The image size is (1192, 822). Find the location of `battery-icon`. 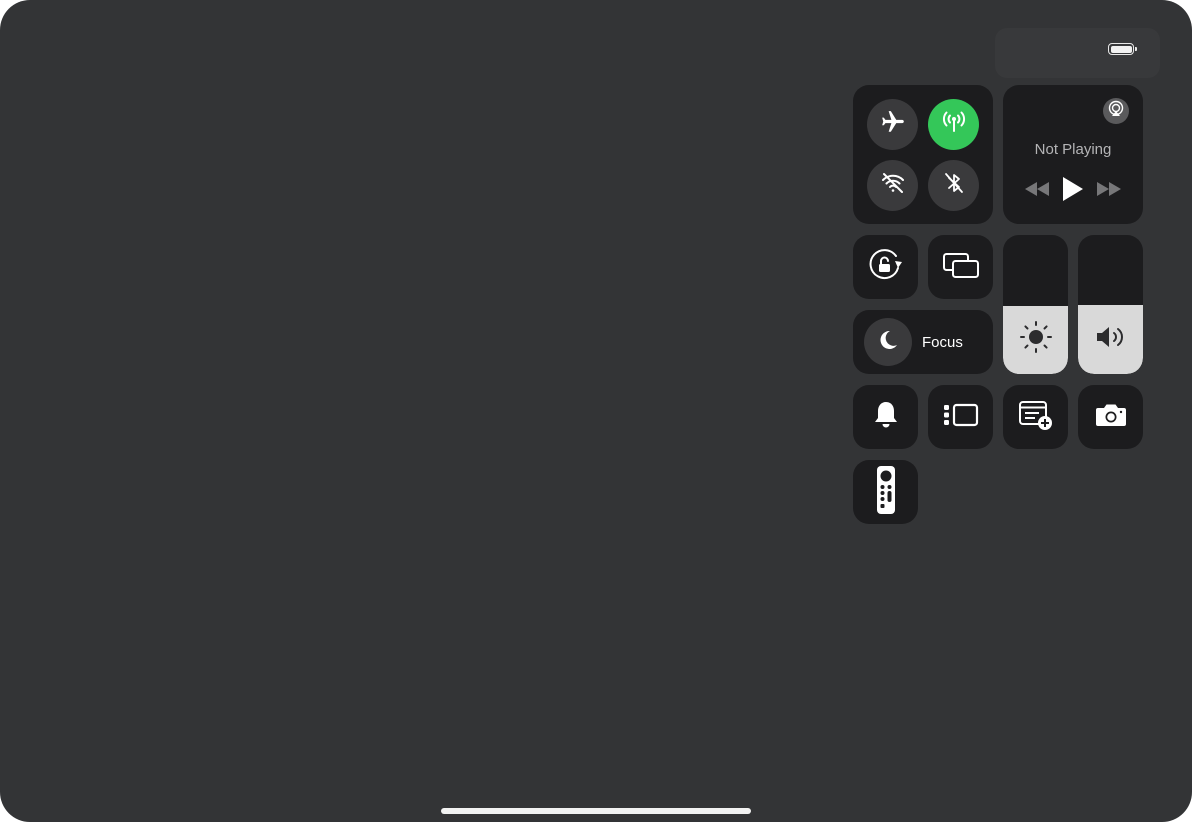

battery-icon is located at coordinates (1122, 49).